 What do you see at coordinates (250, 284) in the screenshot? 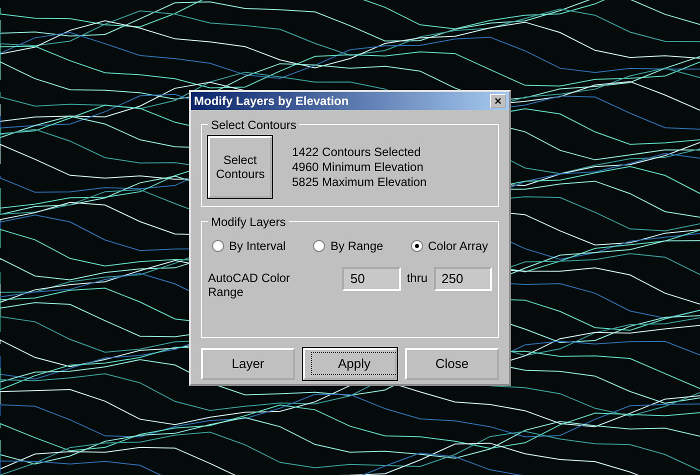
I see `range-label: AutoCAD Color Range` at bounding box center [250, 284].